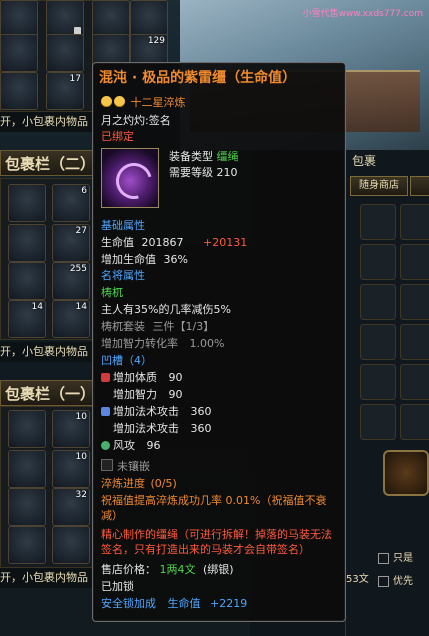 The width and height of the screenshot is (429, 636). I want to click on hp-pct-label: 增加生命值, so click(128, 259).